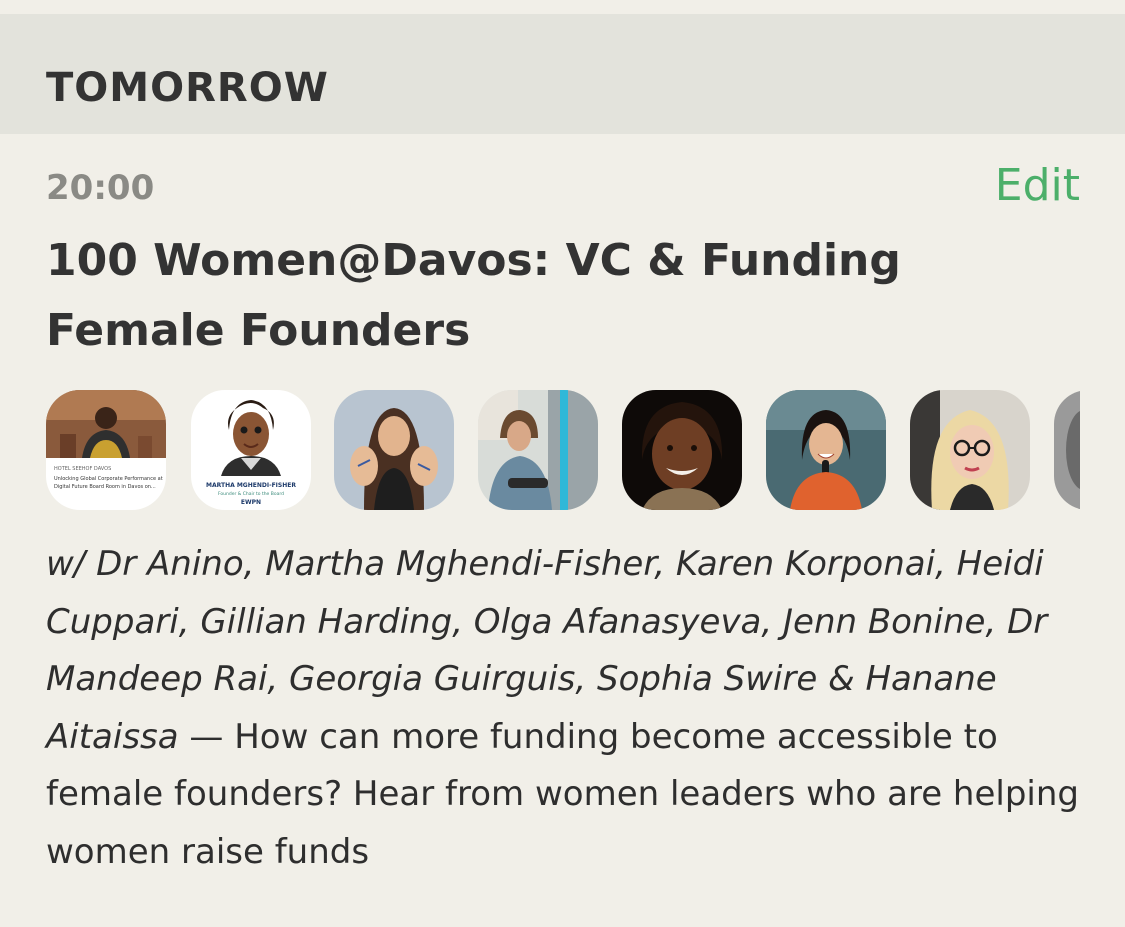  I want to click on avatar-partial, so click(1067, 450).